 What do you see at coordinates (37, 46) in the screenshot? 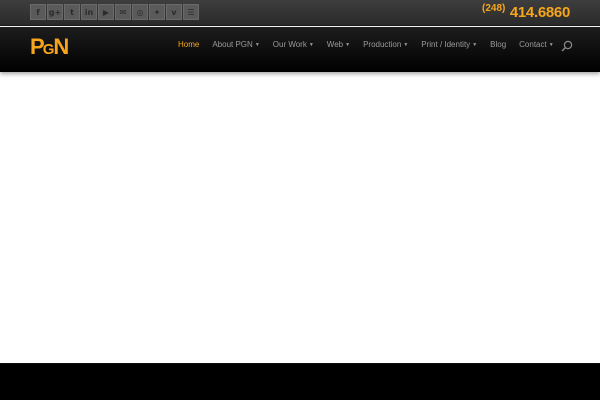
I see `logo-letter-p: P` at bounding box center [37, 46].